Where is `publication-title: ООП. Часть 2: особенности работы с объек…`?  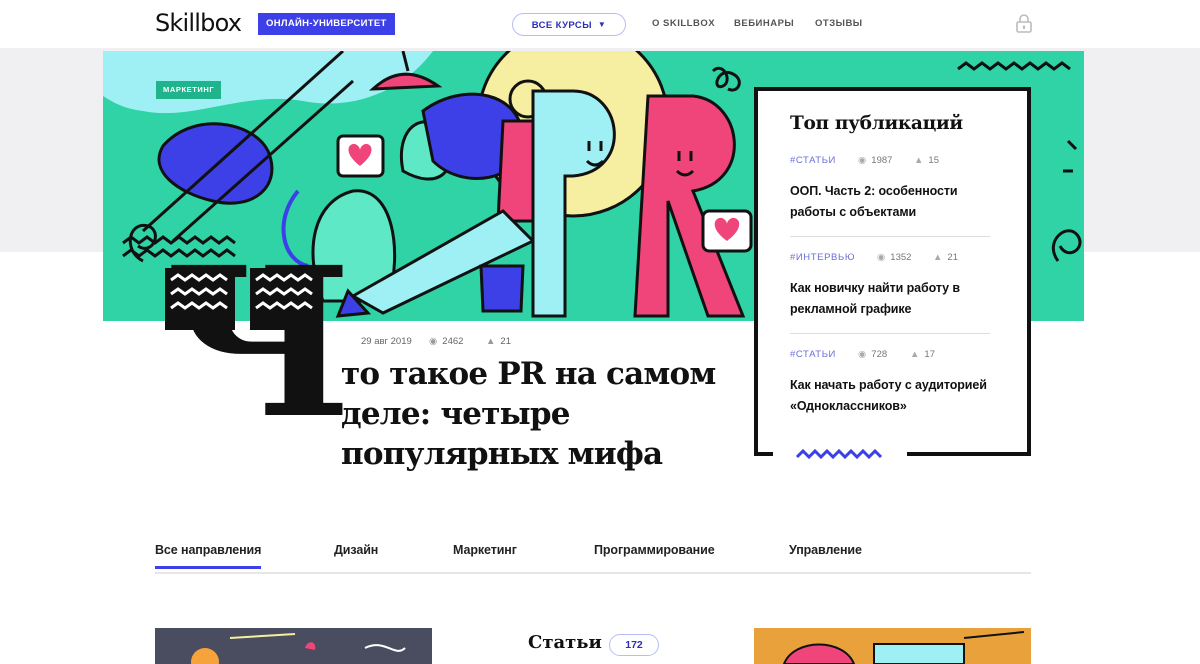 publication-title: ООП. Часть 2: особенности работы с объек… is located at coordinates (890, 202).